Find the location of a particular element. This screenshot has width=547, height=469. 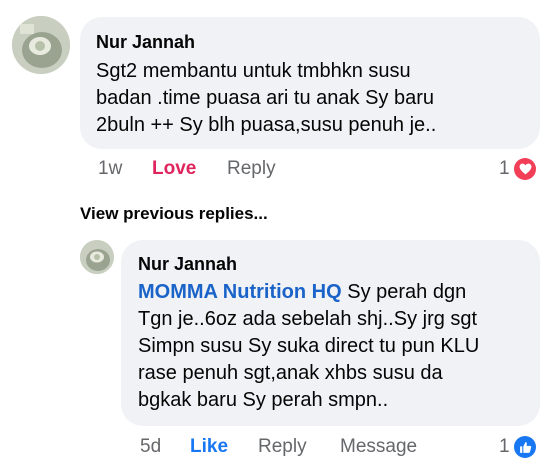

comment-time: 1w is located at coordinates (110, 169).